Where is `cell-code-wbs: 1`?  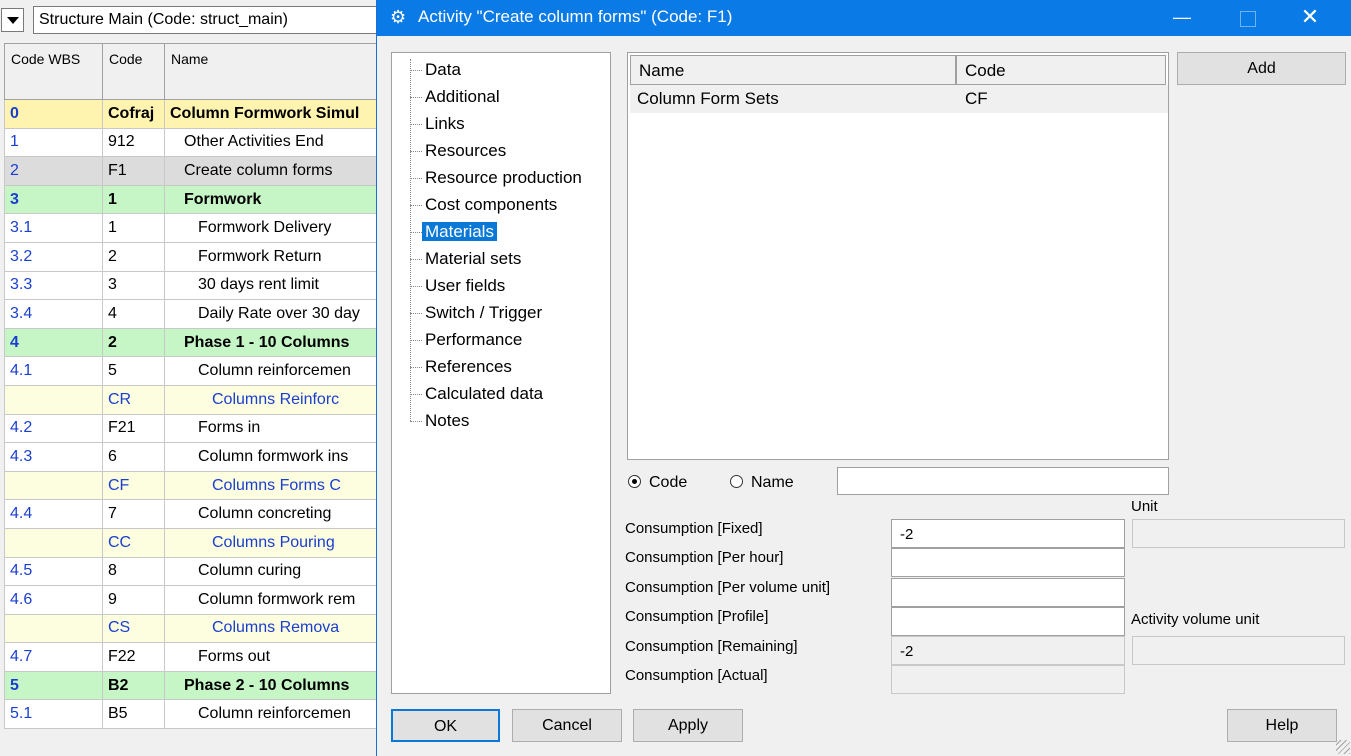
cell-code-wbs: 1 is located at coordinates (53, 142).